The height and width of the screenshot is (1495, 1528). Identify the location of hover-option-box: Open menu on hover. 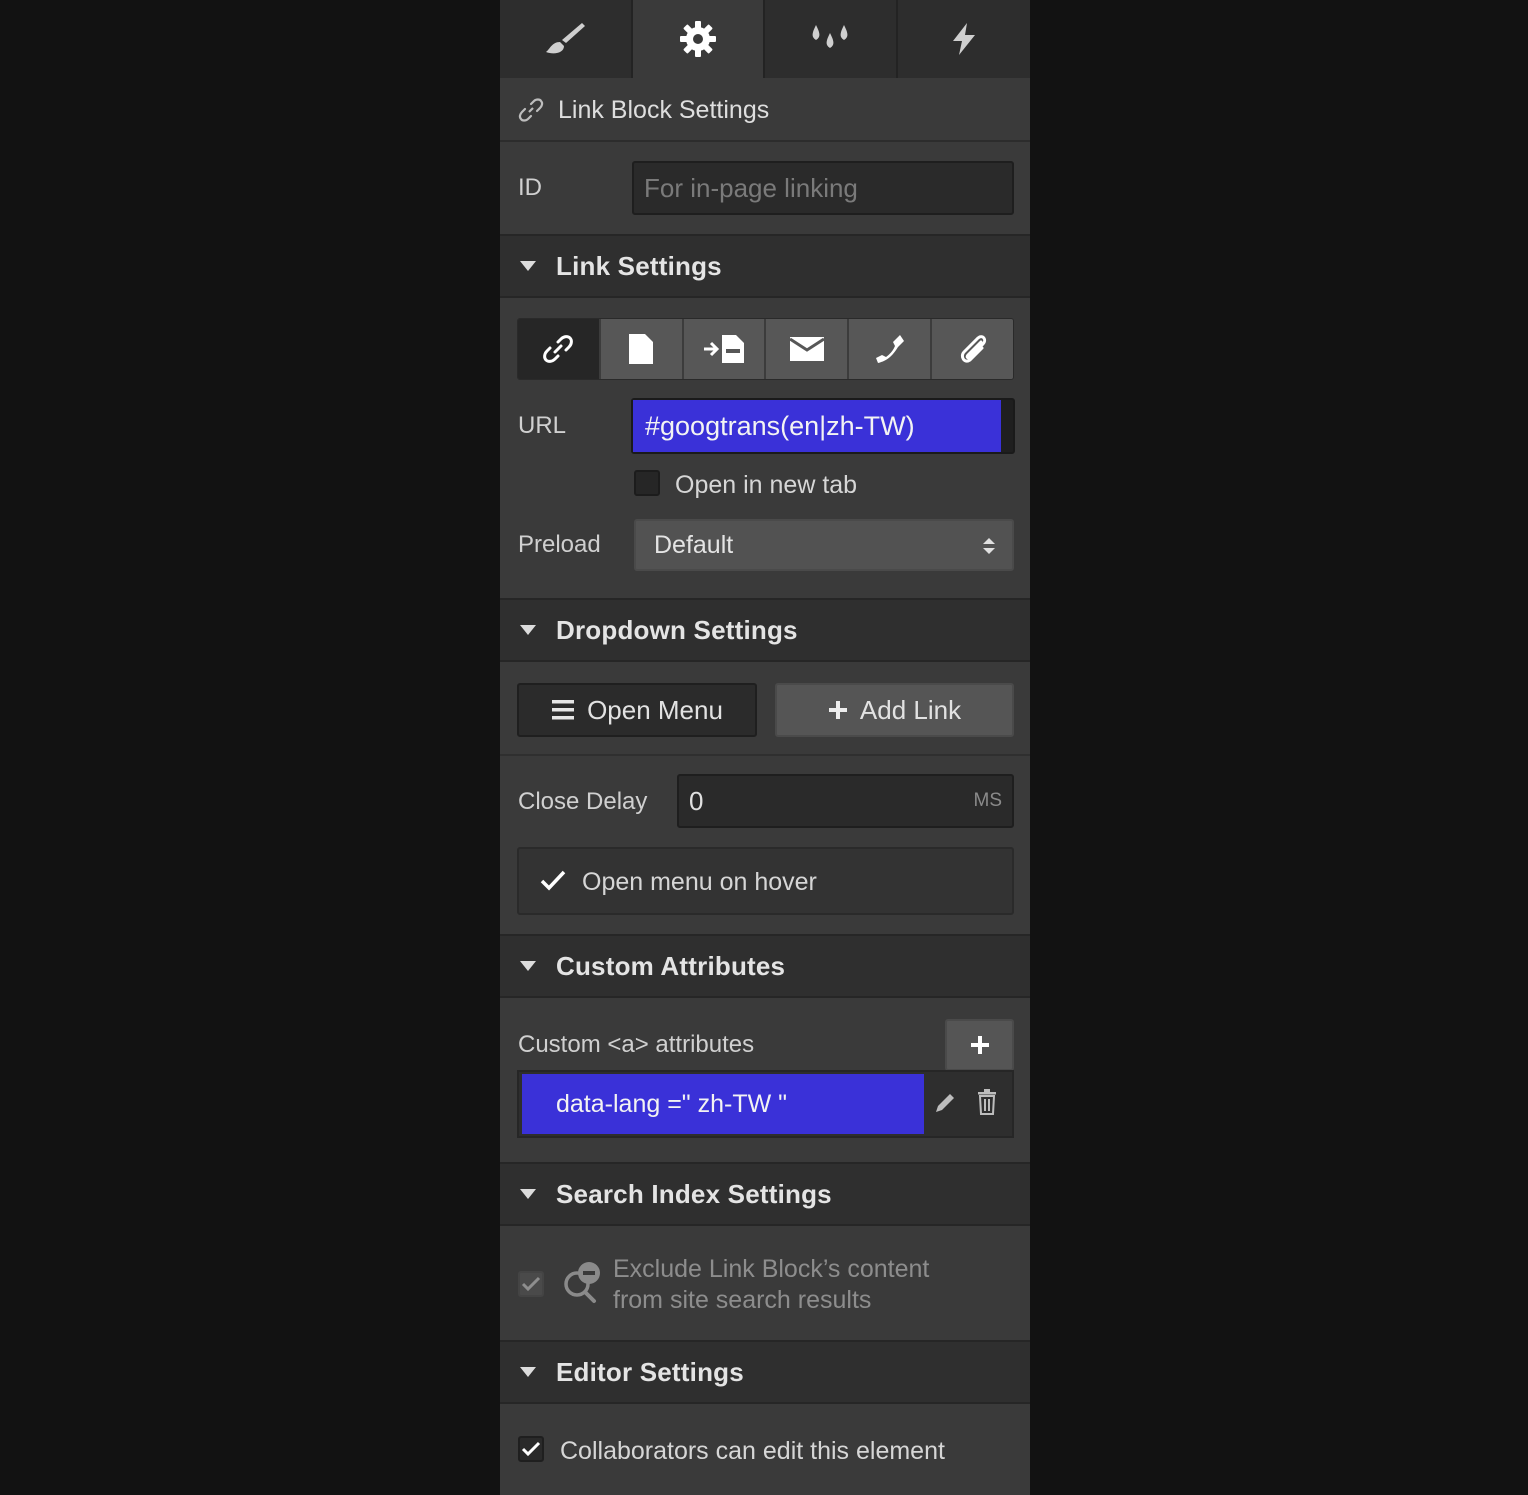
(765, 881).